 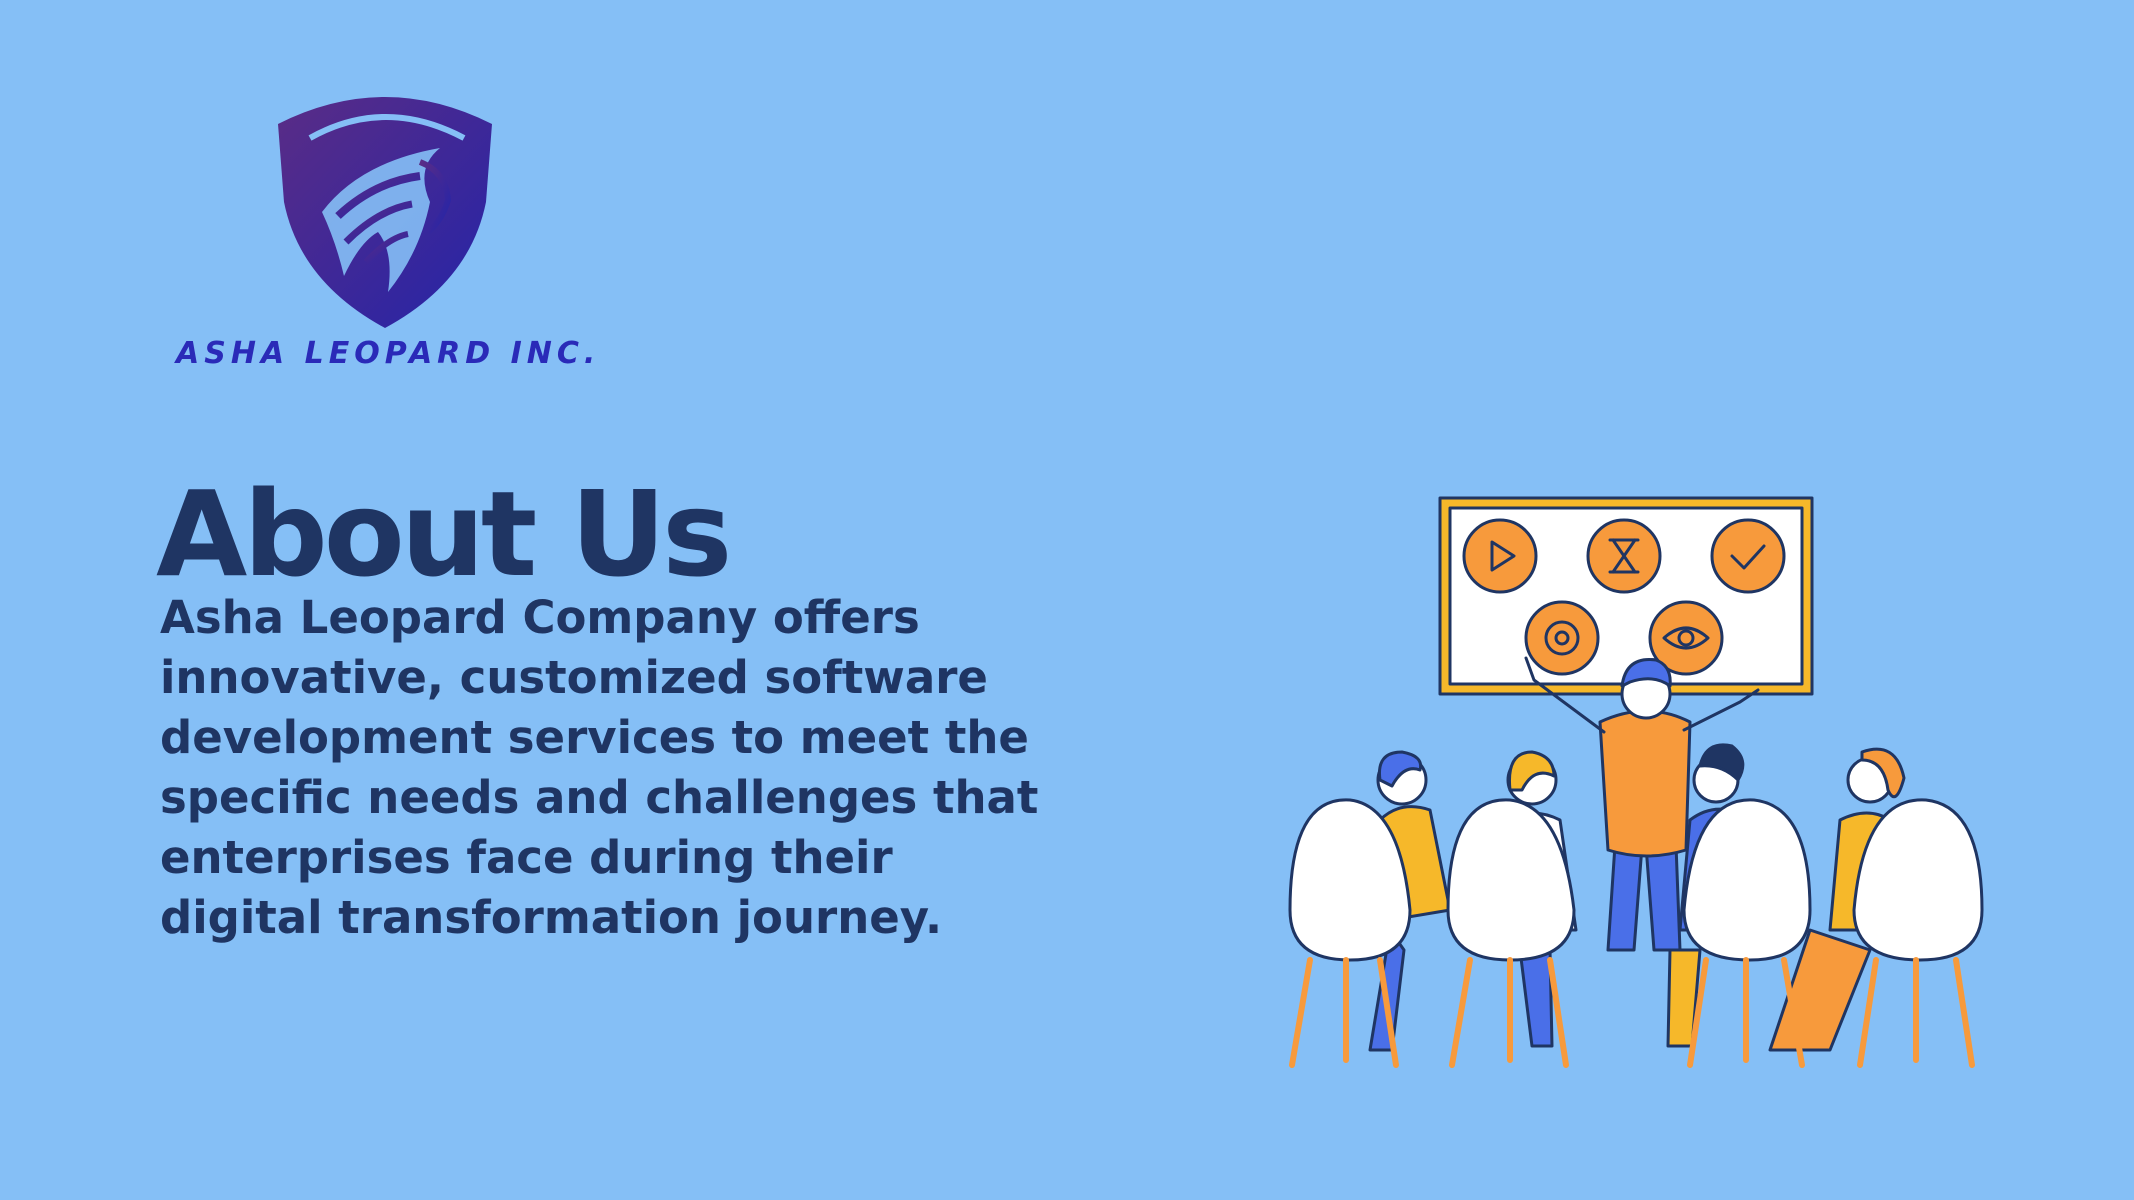 I want to click on page-title: About Us, so click(x=444, y=534).